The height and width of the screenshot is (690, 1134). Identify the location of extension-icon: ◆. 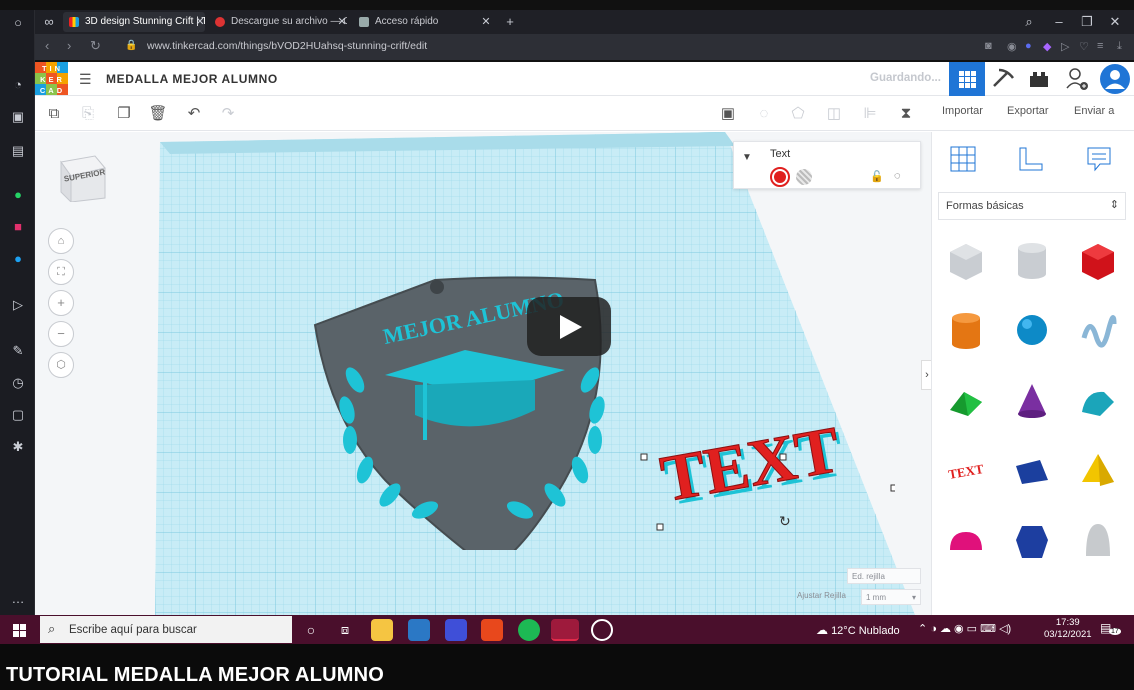
(1047, 46).